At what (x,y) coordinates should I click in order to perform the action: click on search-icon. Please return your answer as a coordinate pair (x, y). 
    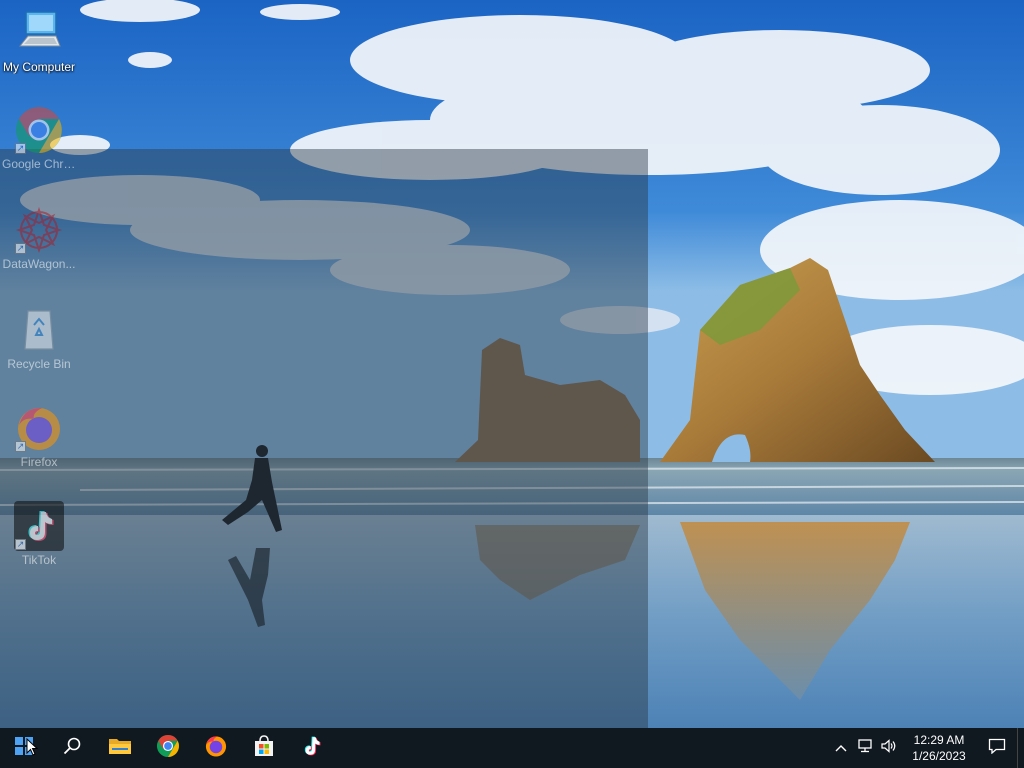
    Looking at the image, I should click on (72, 748).